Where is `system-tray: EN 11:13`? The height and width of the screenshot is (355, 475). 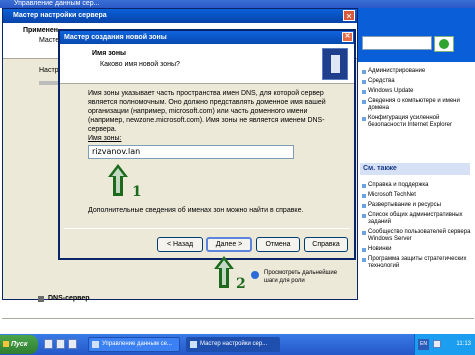 system-tray: EN 11:13 is located at coordinates (444, 344).